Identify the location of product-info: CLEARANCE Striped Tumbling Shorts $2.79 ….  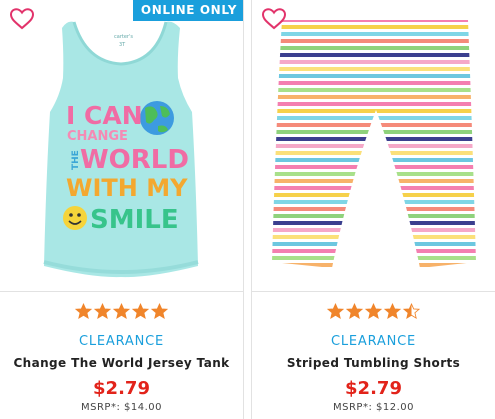
(373, 358).